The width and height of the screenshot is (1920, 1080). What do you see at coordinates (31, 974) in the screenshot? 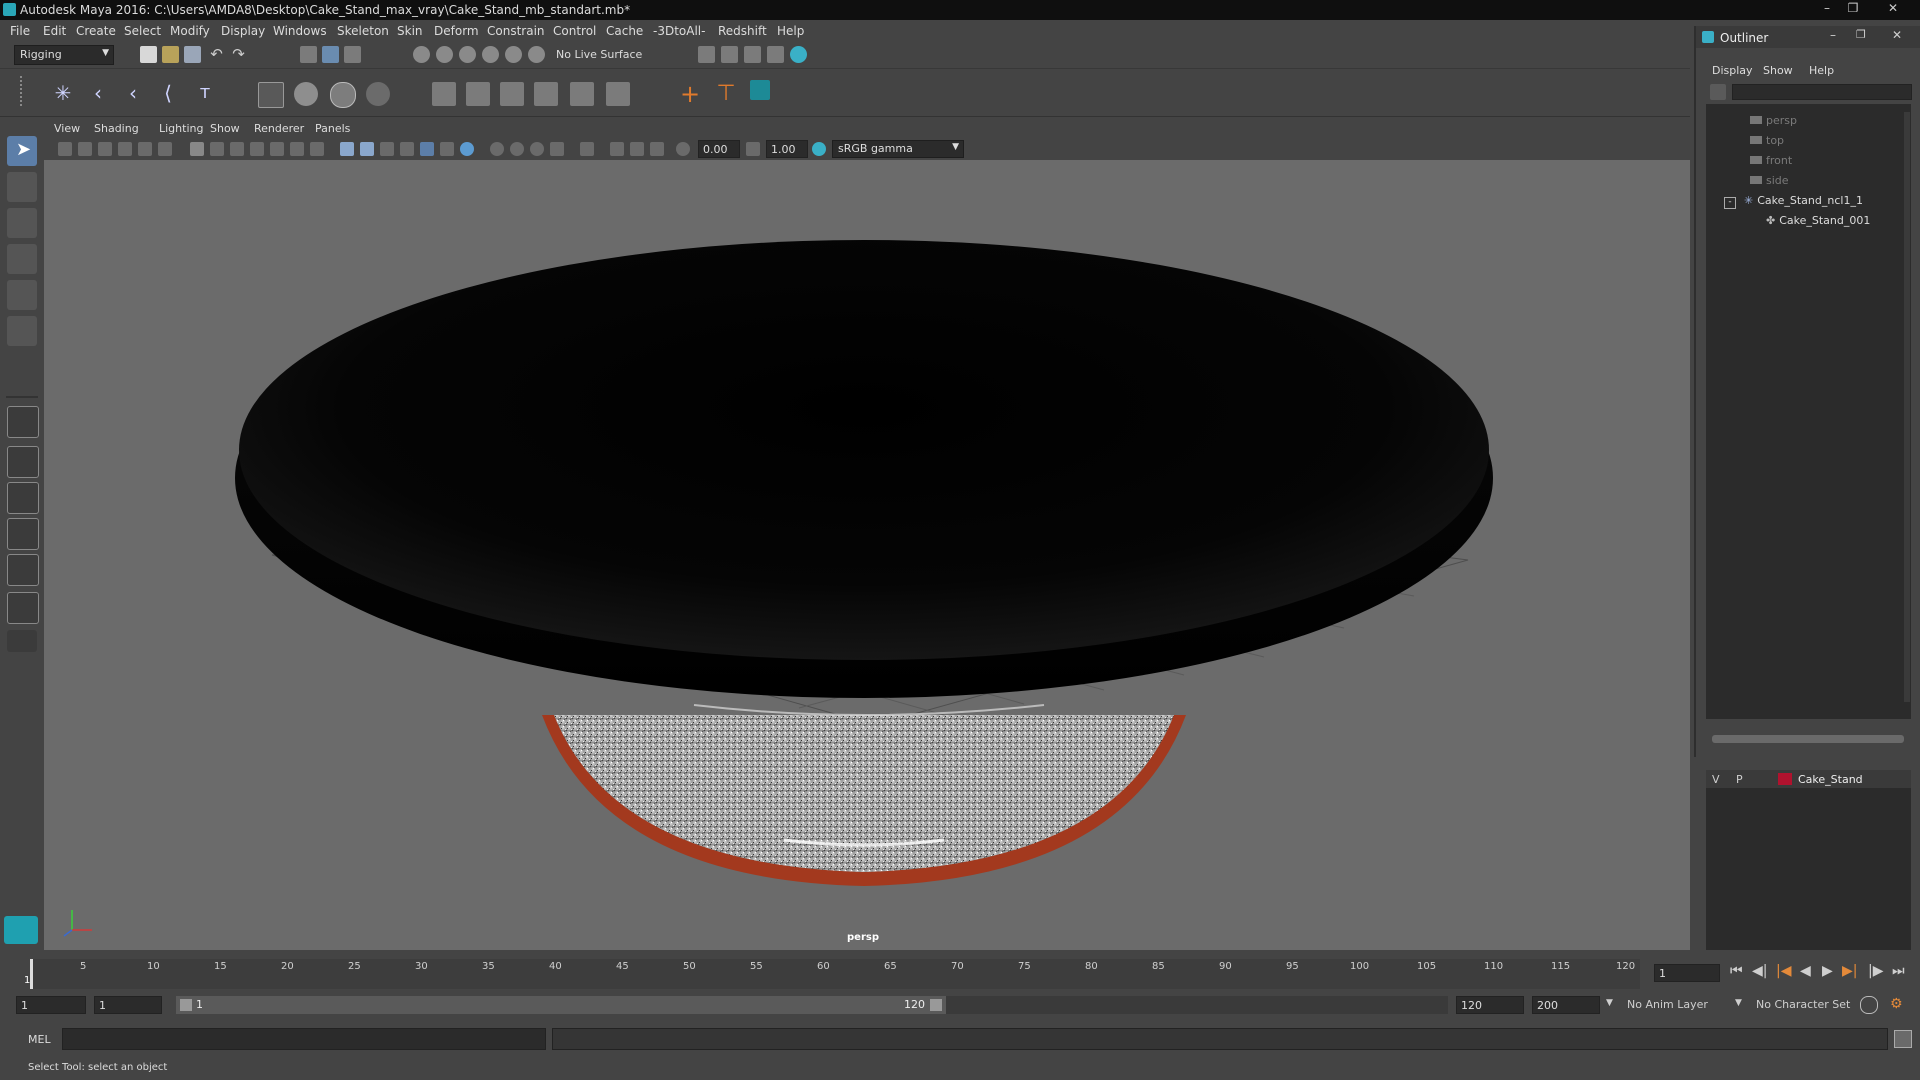
I see `current-time-marker` at bounding box center [31, 974].